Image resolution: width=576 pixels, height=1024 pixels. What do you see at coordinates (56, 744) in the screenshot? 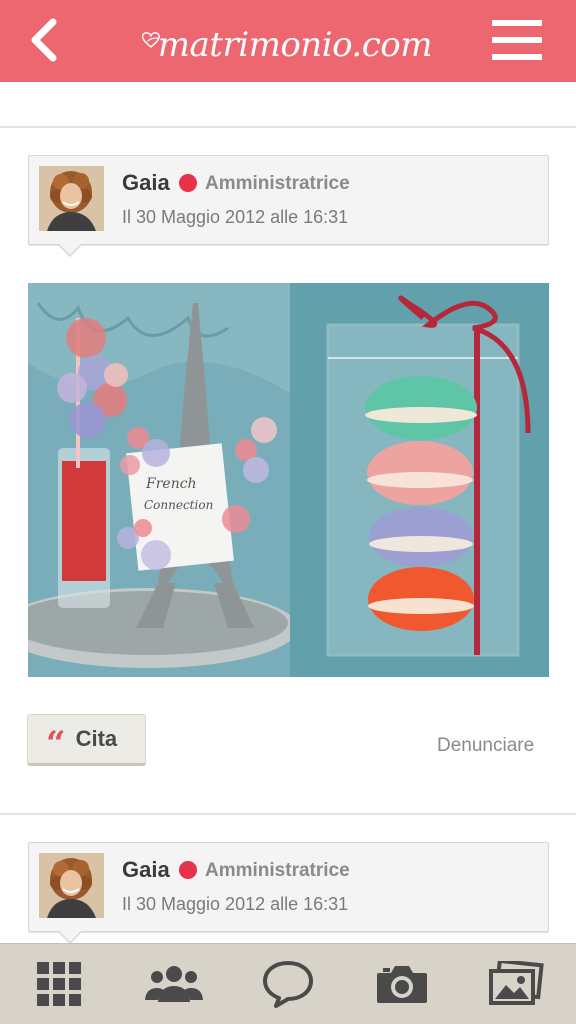
I see `quote-icon: “` at bounding box center [56, 744].